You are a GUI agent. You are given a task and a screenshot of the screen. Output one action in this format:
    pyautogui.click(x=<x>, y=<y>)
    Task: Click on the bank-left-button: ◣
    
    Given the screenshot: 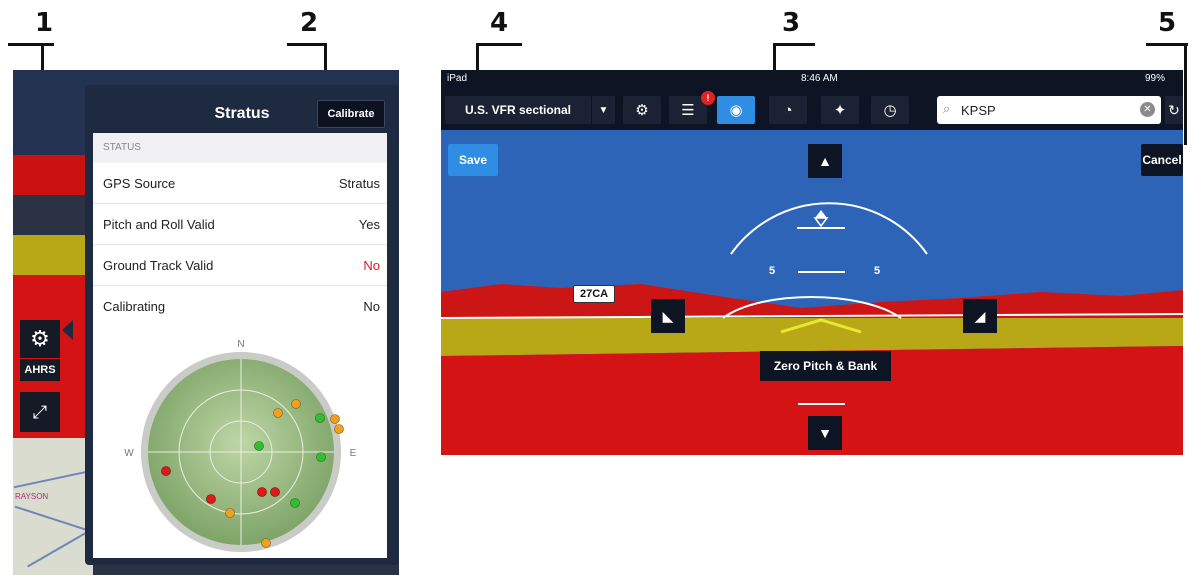 What is the action you would take?
    pyautogui.click(x=668, y=316)
    